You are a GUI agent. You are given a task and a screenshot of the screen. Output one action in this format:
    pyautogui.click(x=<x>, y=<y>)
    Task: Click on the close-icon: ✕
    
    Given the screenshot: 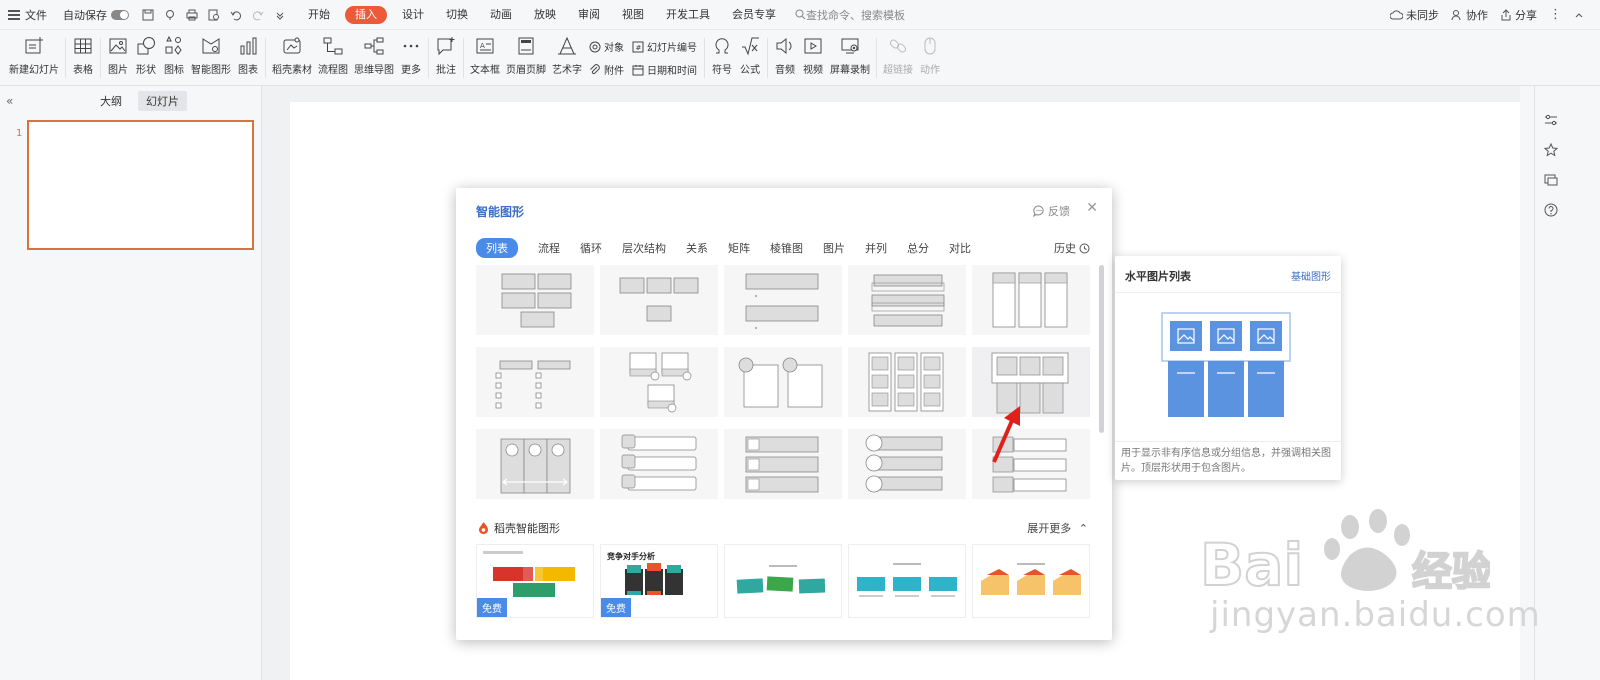 What is the action you would take?
    pyautogui.click(x=1092, y=208)
    